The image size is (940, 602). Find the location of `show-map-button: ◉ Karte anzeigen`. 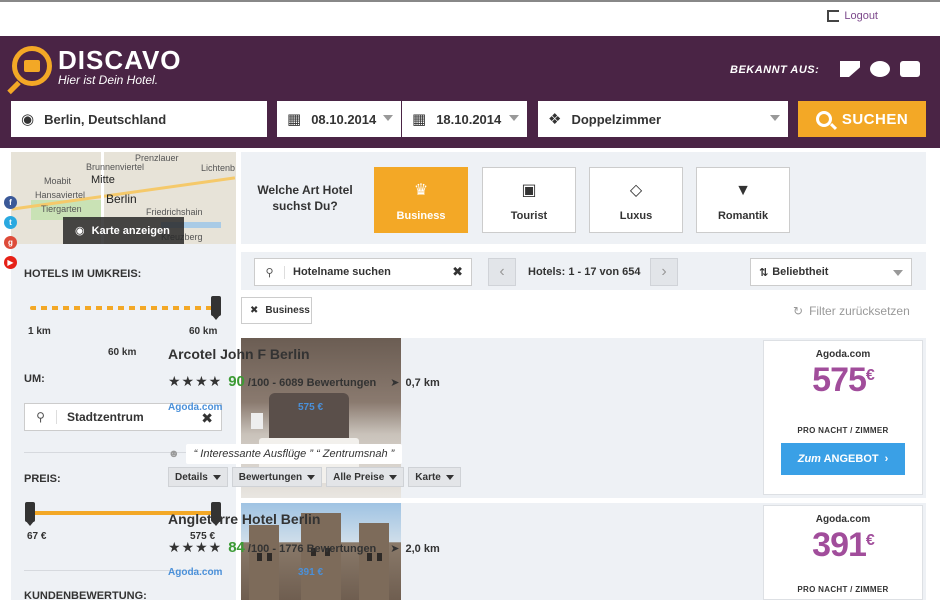

show-map-button: ◉ Karte anzeigen is located at coordinates (123, 230).